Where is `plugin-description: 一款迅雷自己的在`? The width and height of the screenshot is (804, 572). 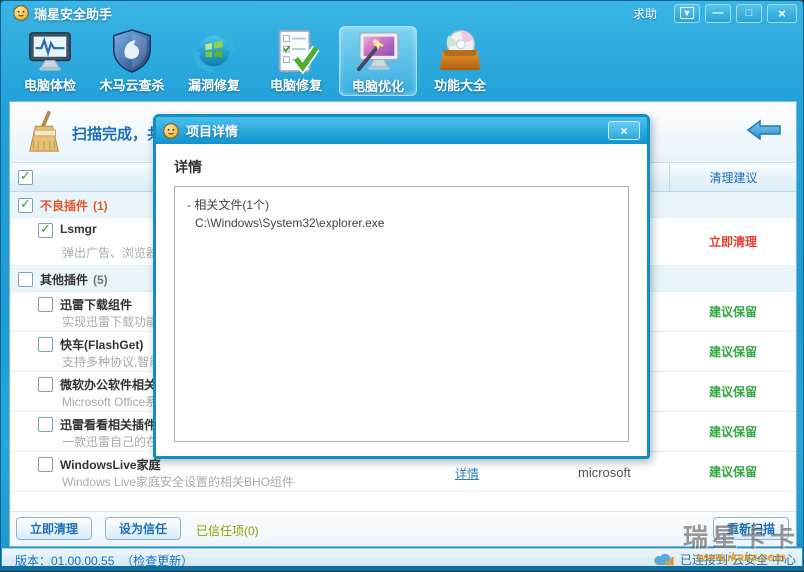 plugin-description: 一款迅雷自己的在 is located at coordinates (110, 442).